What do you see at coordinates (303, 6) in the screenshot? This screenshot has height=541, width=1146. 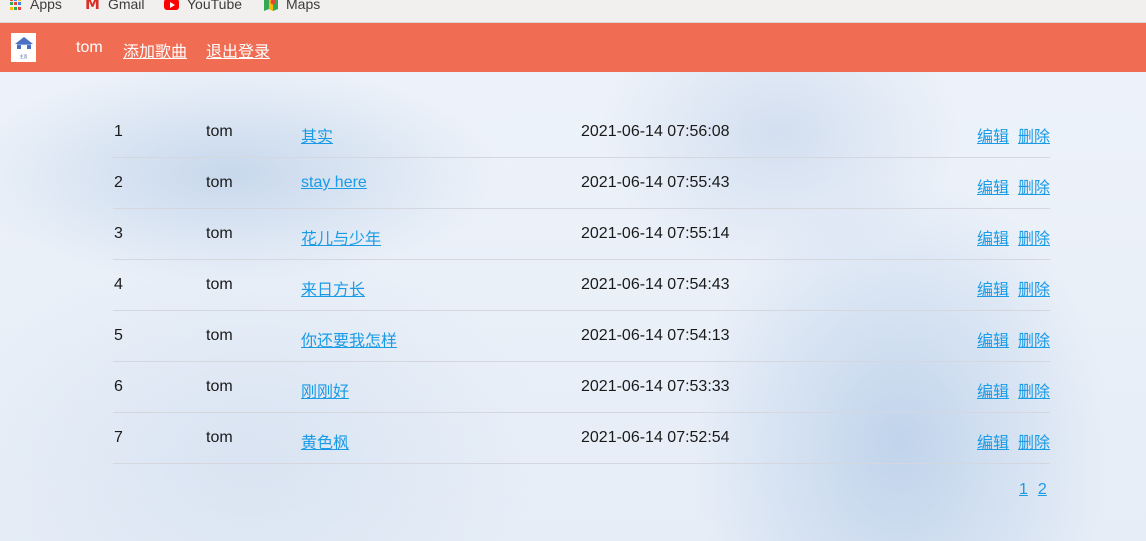 I see `bookmark-label: Maps` at bounding box center [303, 6].